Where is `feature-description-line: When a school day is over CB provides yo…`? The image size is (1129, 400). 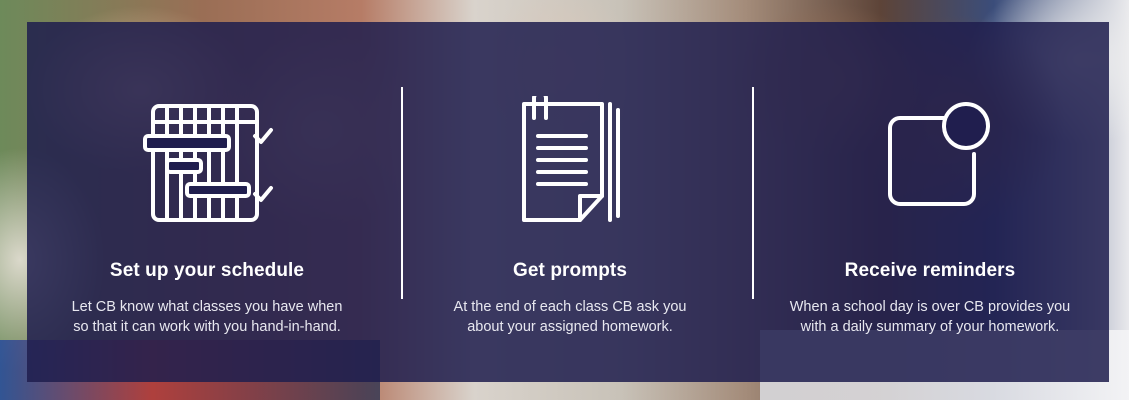
feature-description-line: When a school day is over CB provides yo… is located at coordinates (930, 307).